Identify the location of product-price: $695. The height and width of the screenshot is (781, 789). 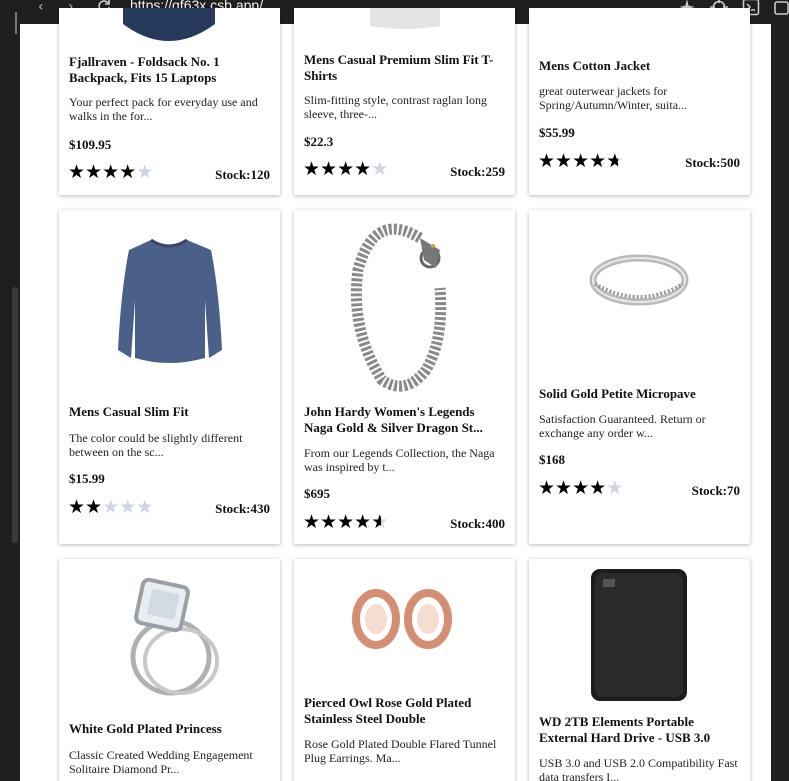
(317, 493).